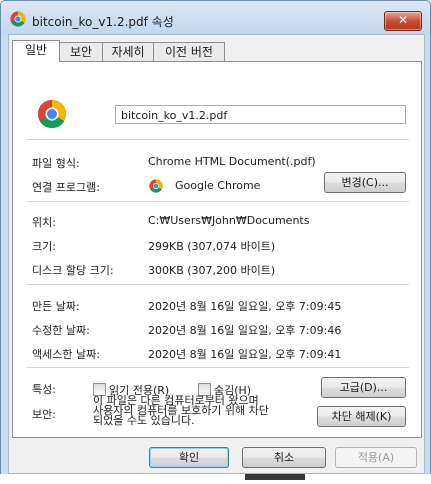  Describe the element at coordinates (245, 306) in the screenshot. I see `created-value: 2020년 8월 16일 일요일, 오후 7:09:45` at that location.